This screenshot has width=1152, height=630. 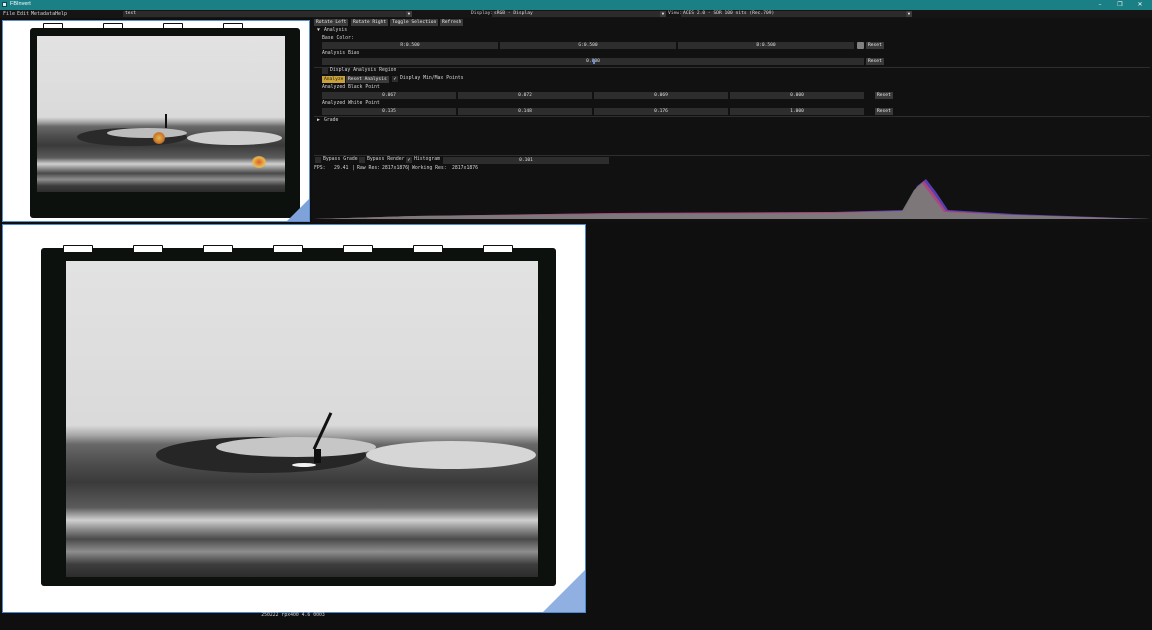 What do you see at coordinates (259, 162) in the screenshot?
I see `max-point-marker` at bounding box center [259, 162].